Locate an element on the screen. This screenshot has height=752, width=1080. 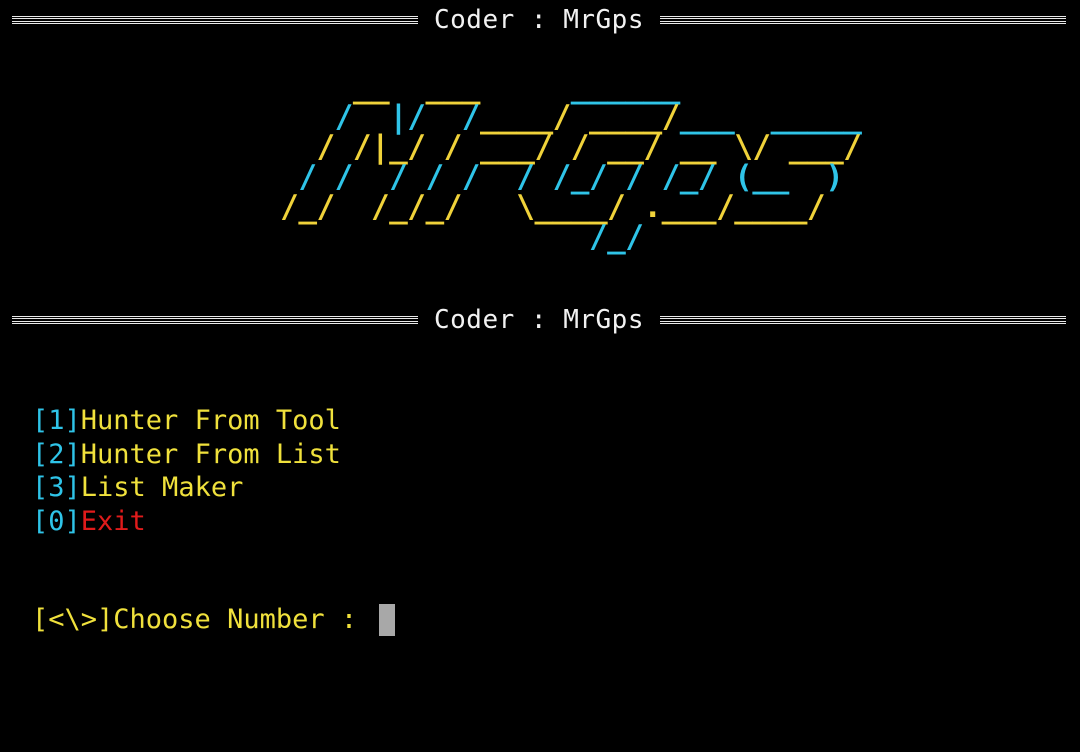
logo-line-6: /_/ is located at coordinates (453, 237).